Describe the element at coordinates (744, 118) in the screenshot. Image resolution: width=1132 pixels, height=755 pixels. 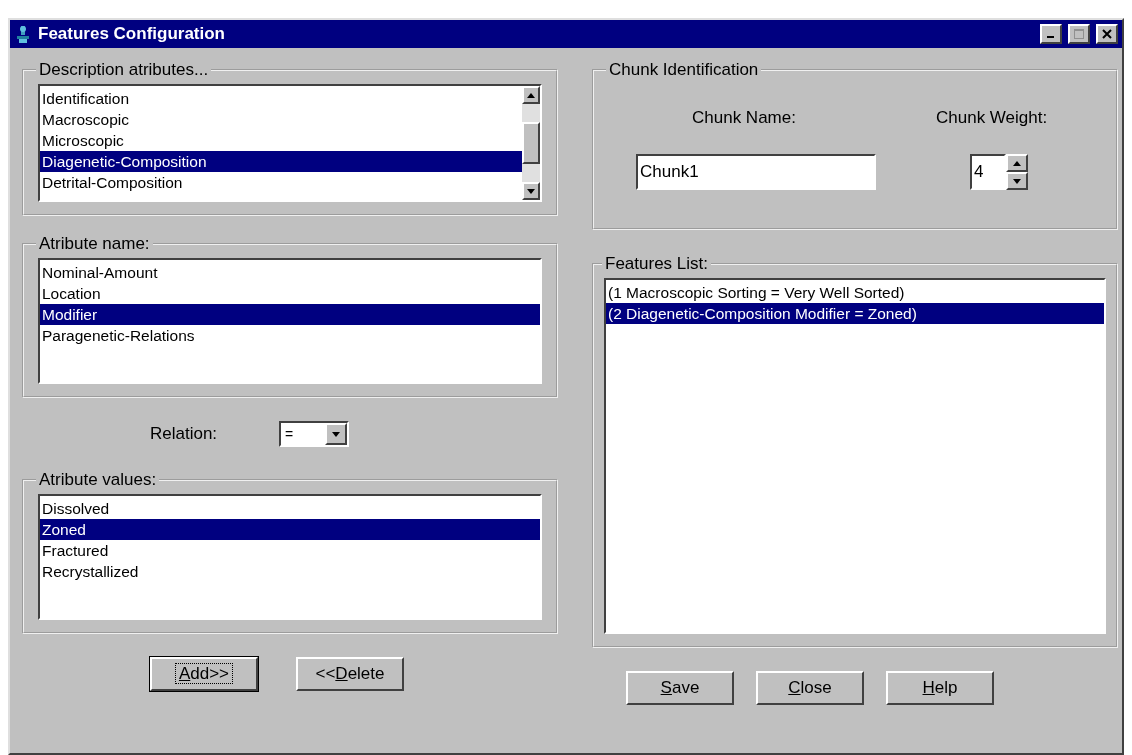
I see `chunk-name-label: Chunk Name:` at that location.